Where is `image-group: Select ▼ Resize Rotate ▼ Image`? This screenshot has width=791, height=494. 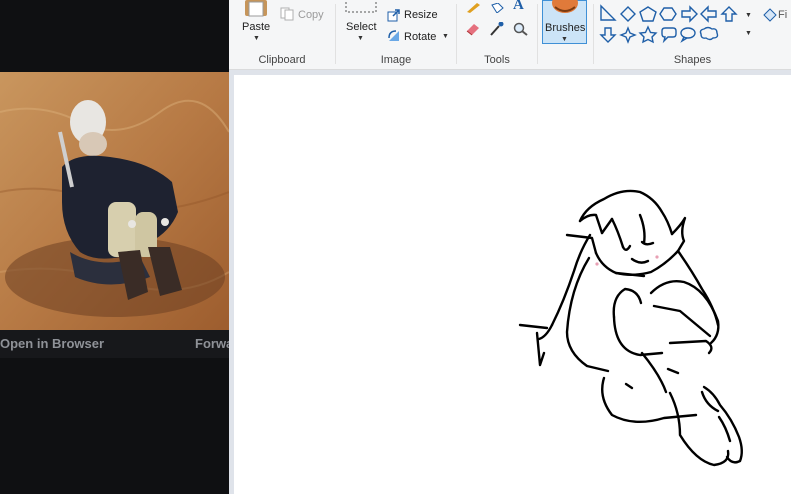
image-group: Select ▼ Resize Rotate ▼ Image is located at coordinates (396, 34).